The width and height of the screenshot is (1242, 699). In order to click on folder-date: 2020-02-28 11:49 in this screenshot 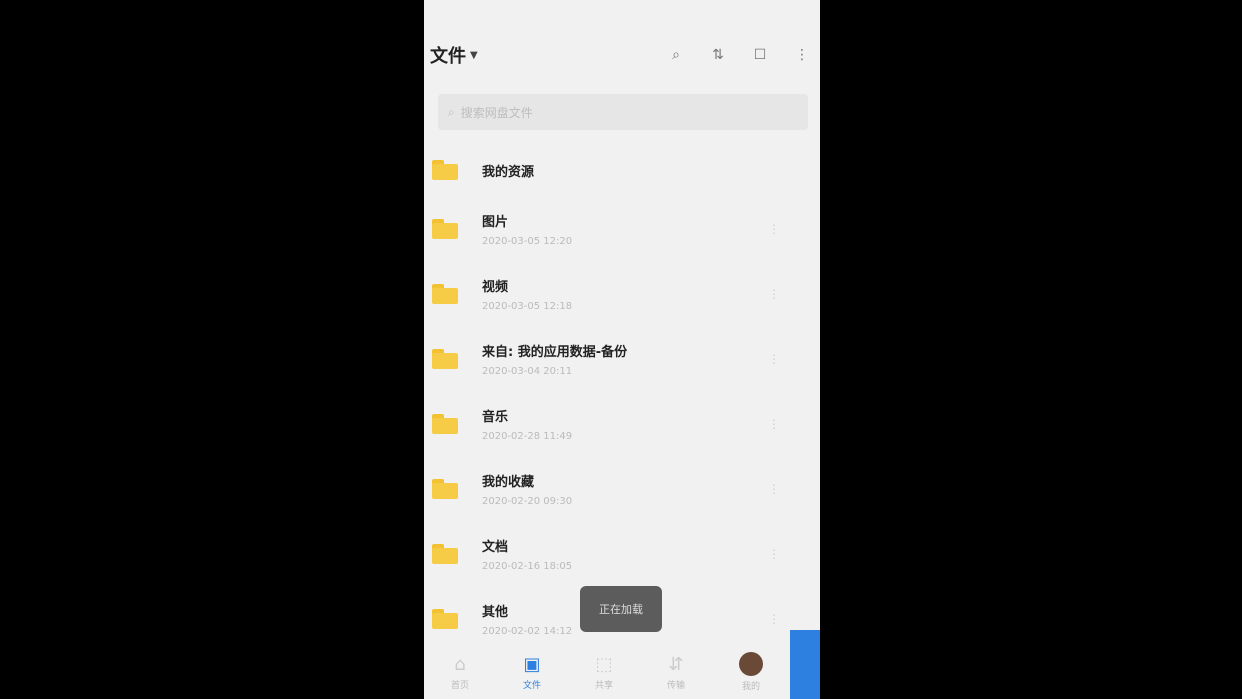, I will do `click(527, 436)`.